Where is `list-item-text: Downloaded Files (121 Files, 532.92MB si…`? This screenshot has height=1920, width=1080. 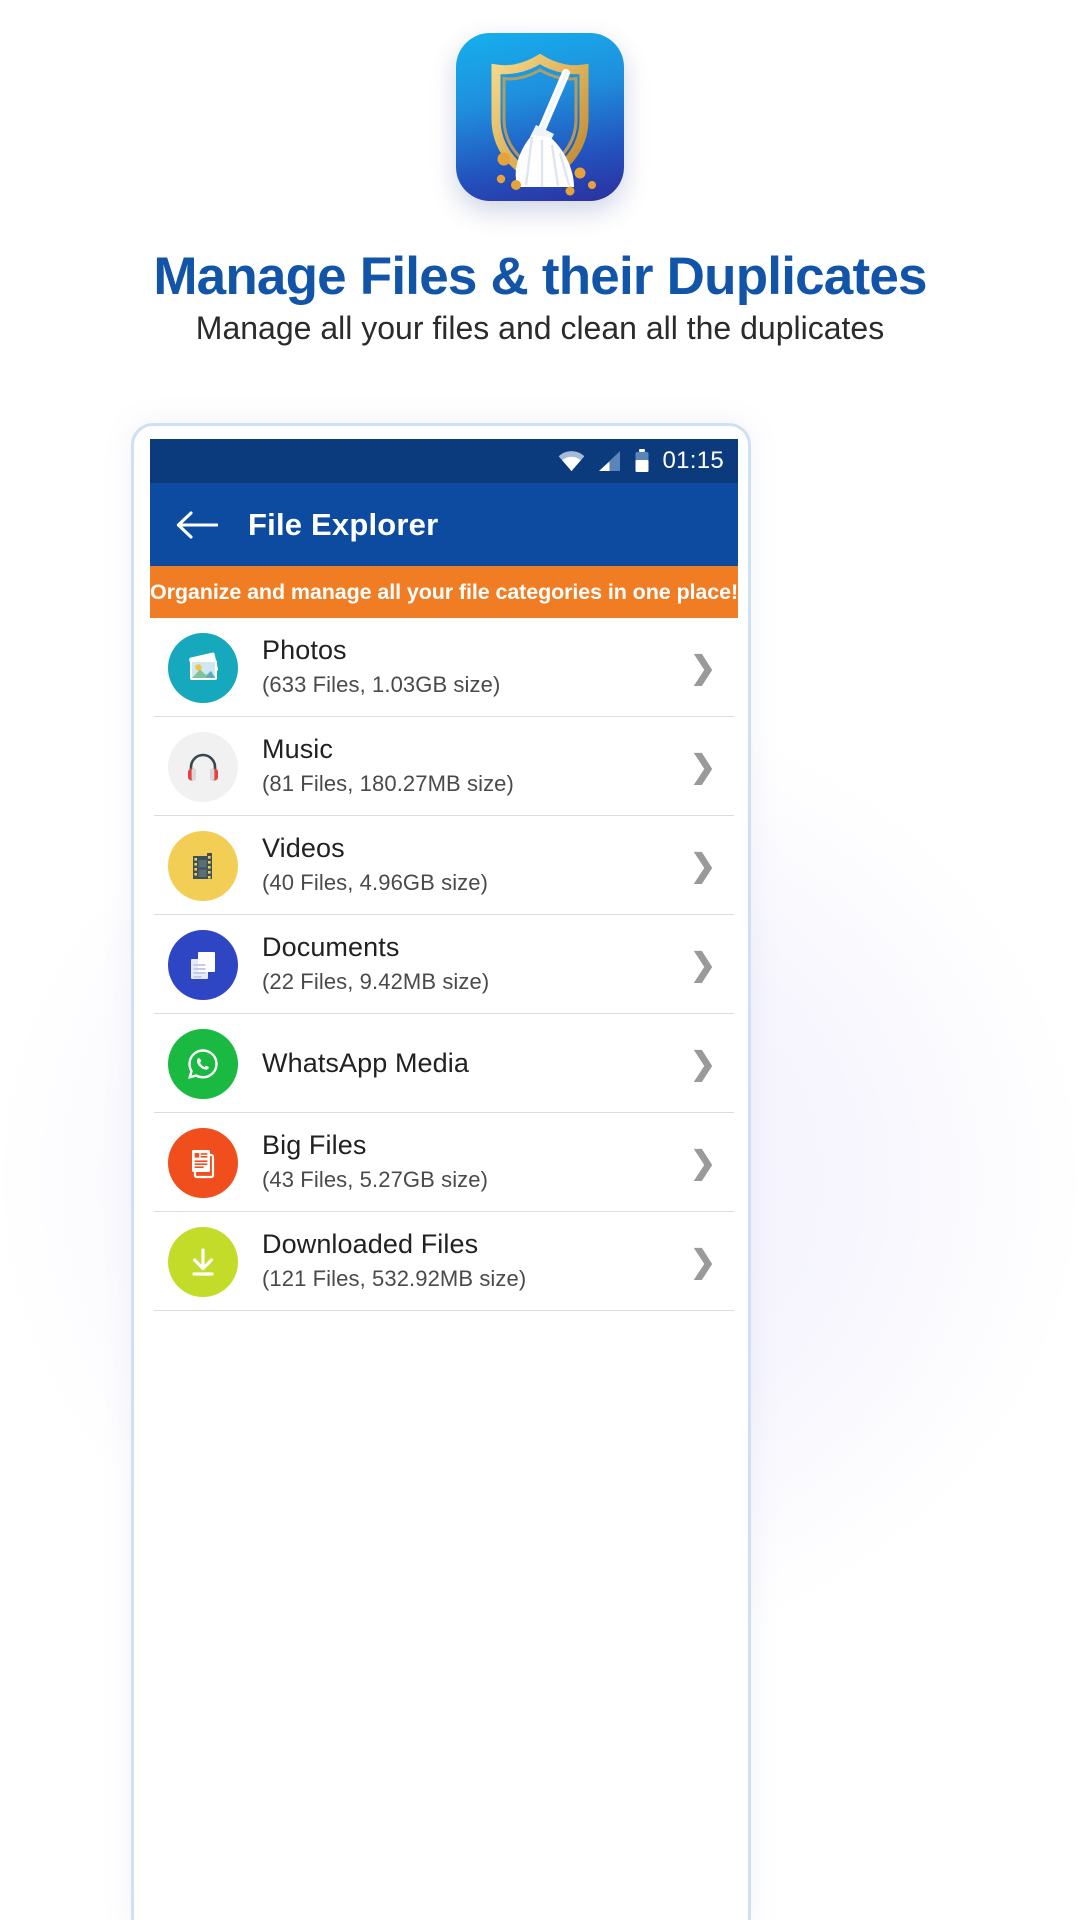
list-item-text: Downloaded Files (121 Files, 532.92MB si… is located at coordinates (476, 1261).